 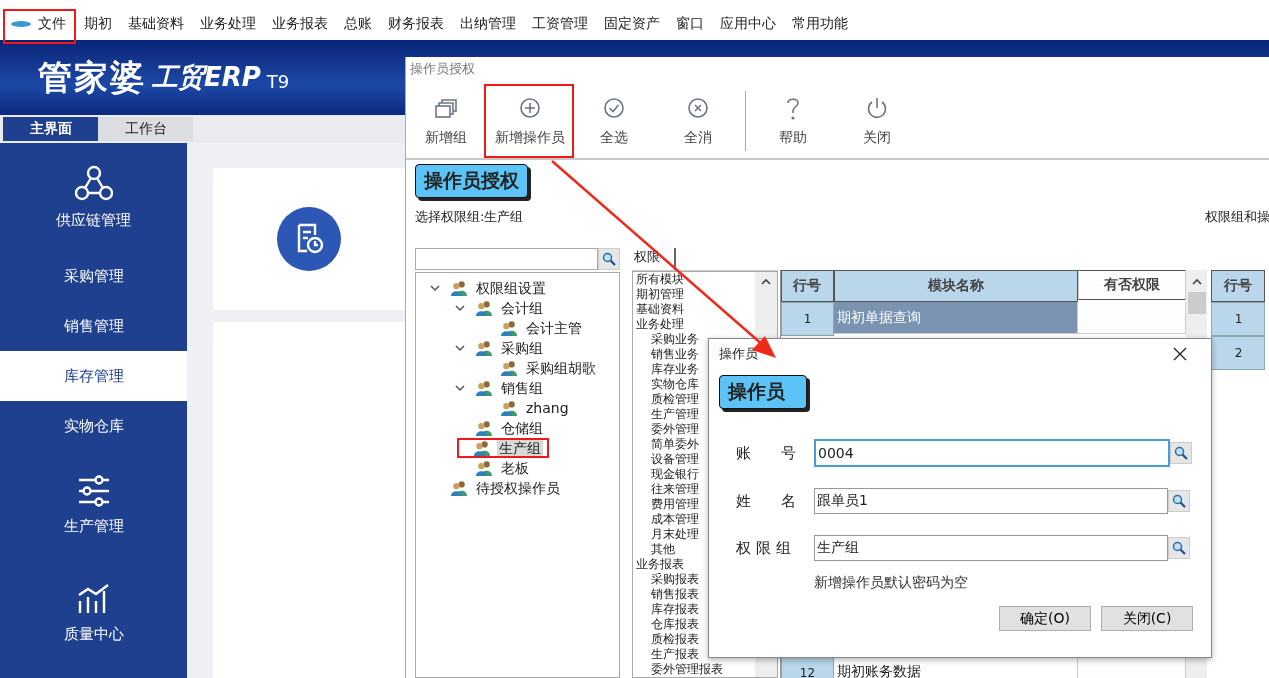 I want to click on field-label: 账 号, so click(x=766, y=453).